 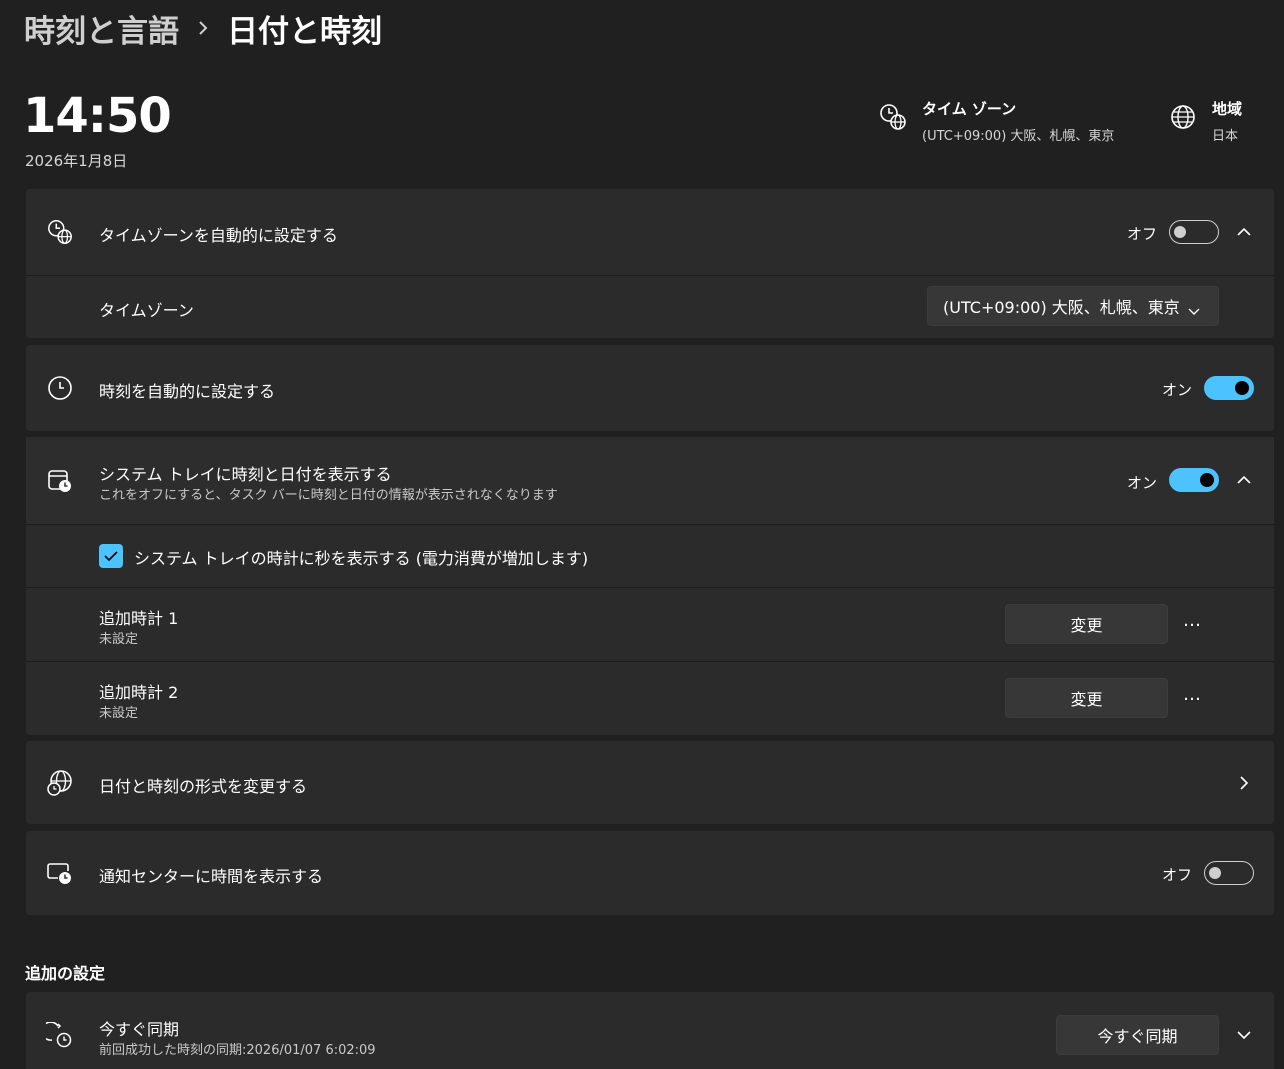 What do you see at coordinates (187, 391) in the screenshot?
I see `auto-time-label: 時刻を自動的に設定する` at bounding box center [187, 391].